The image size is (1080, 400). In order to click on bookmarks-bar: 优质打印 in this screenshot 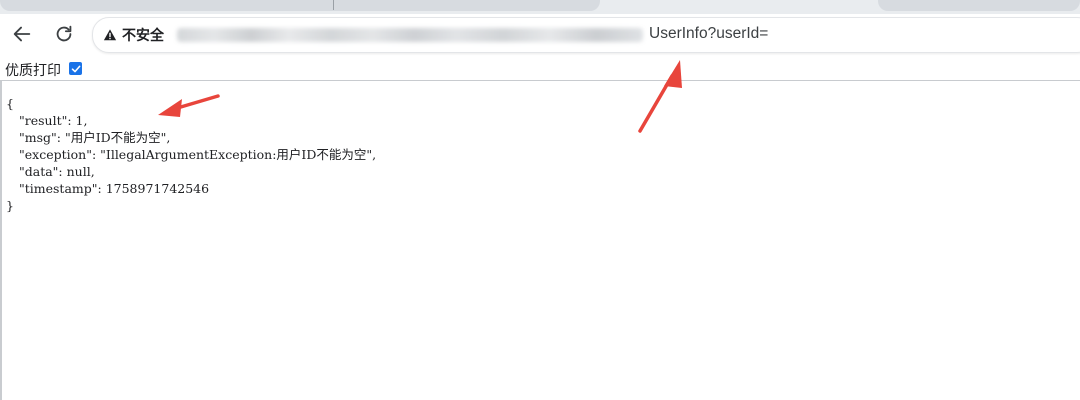, I will do `click(540, 69)`.